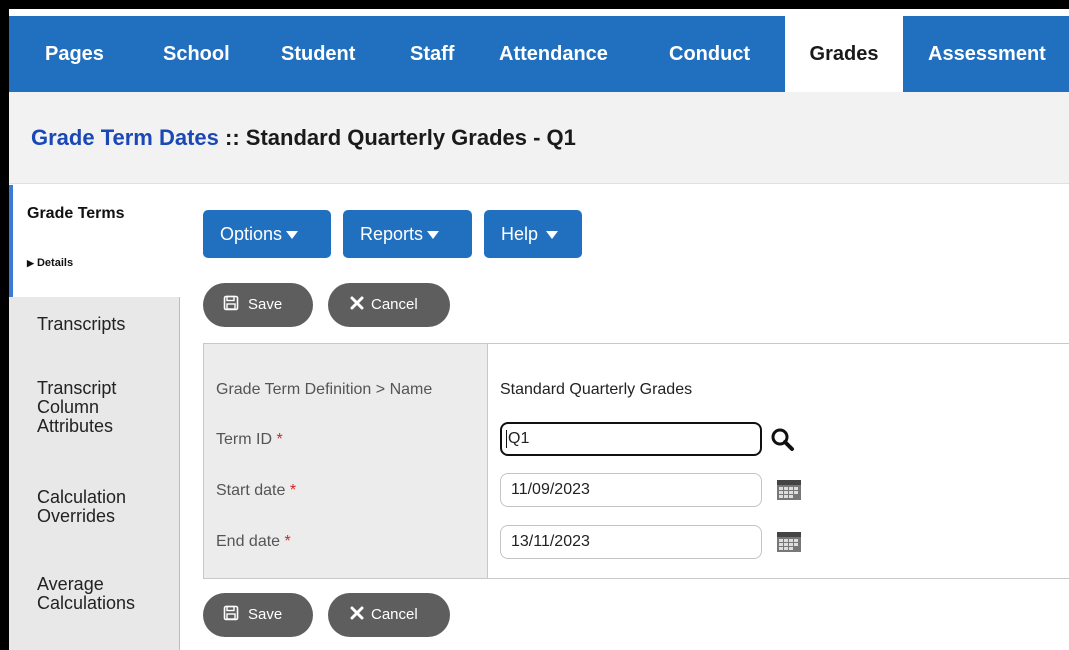  I want to click on help-menu-button: Help, so click(533, 234).